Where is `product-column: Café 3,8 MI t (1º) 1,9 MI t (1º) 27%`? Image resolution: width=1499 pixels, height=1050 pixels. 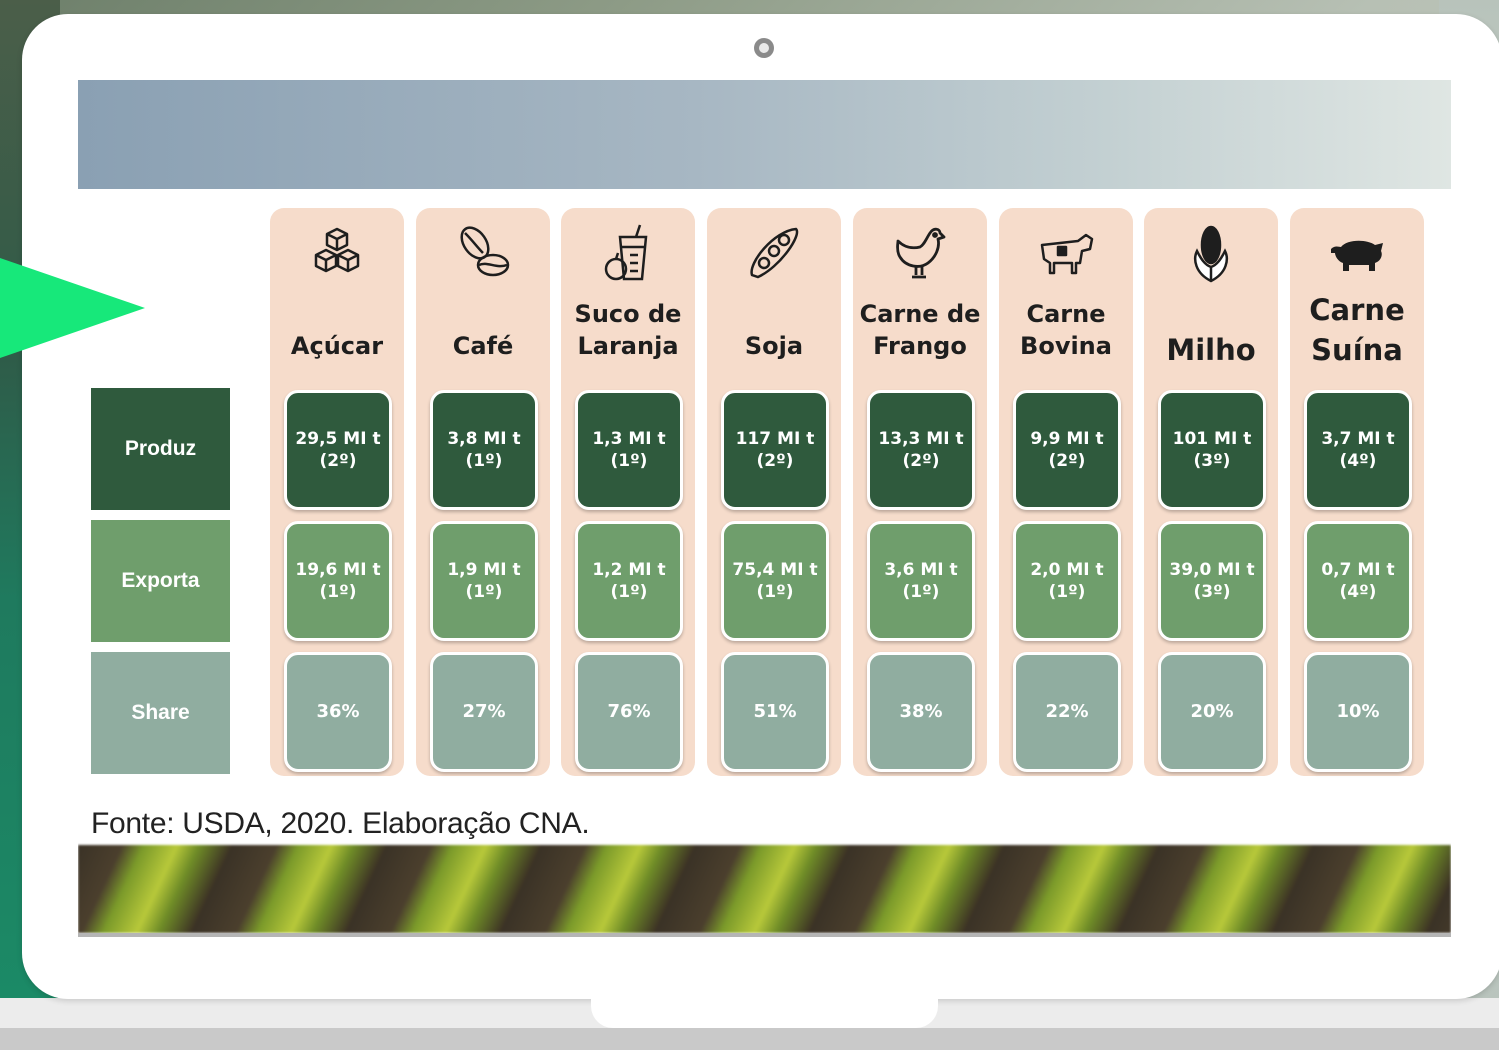 product-column: Café 3,8 MI t (1º) 1,9 MI t (1º) 27% is located at coordinates (483, 492).